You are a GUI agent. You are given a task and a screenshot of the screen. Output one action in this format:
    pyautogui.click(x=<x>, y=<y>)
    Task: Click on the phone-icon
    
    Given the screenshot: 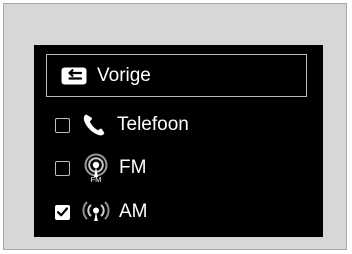 What is the action you would take?
    pyautogui.click(x=94, y=125)
    